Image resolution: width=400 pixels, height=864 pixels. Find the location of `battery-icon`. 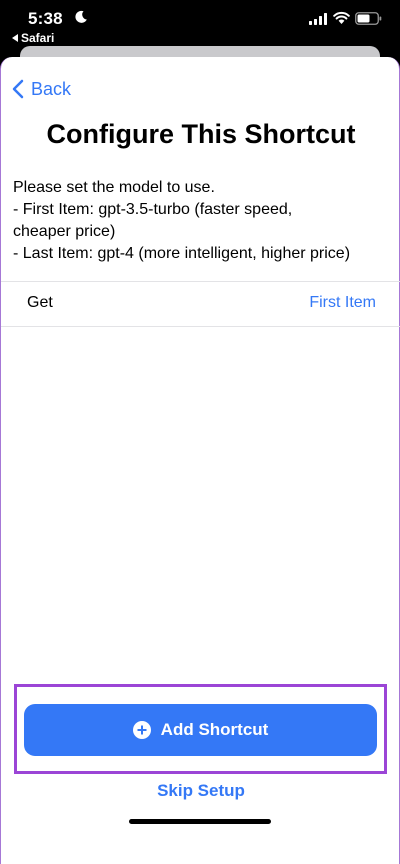

battery-icon is located at coordinates (368, 18).